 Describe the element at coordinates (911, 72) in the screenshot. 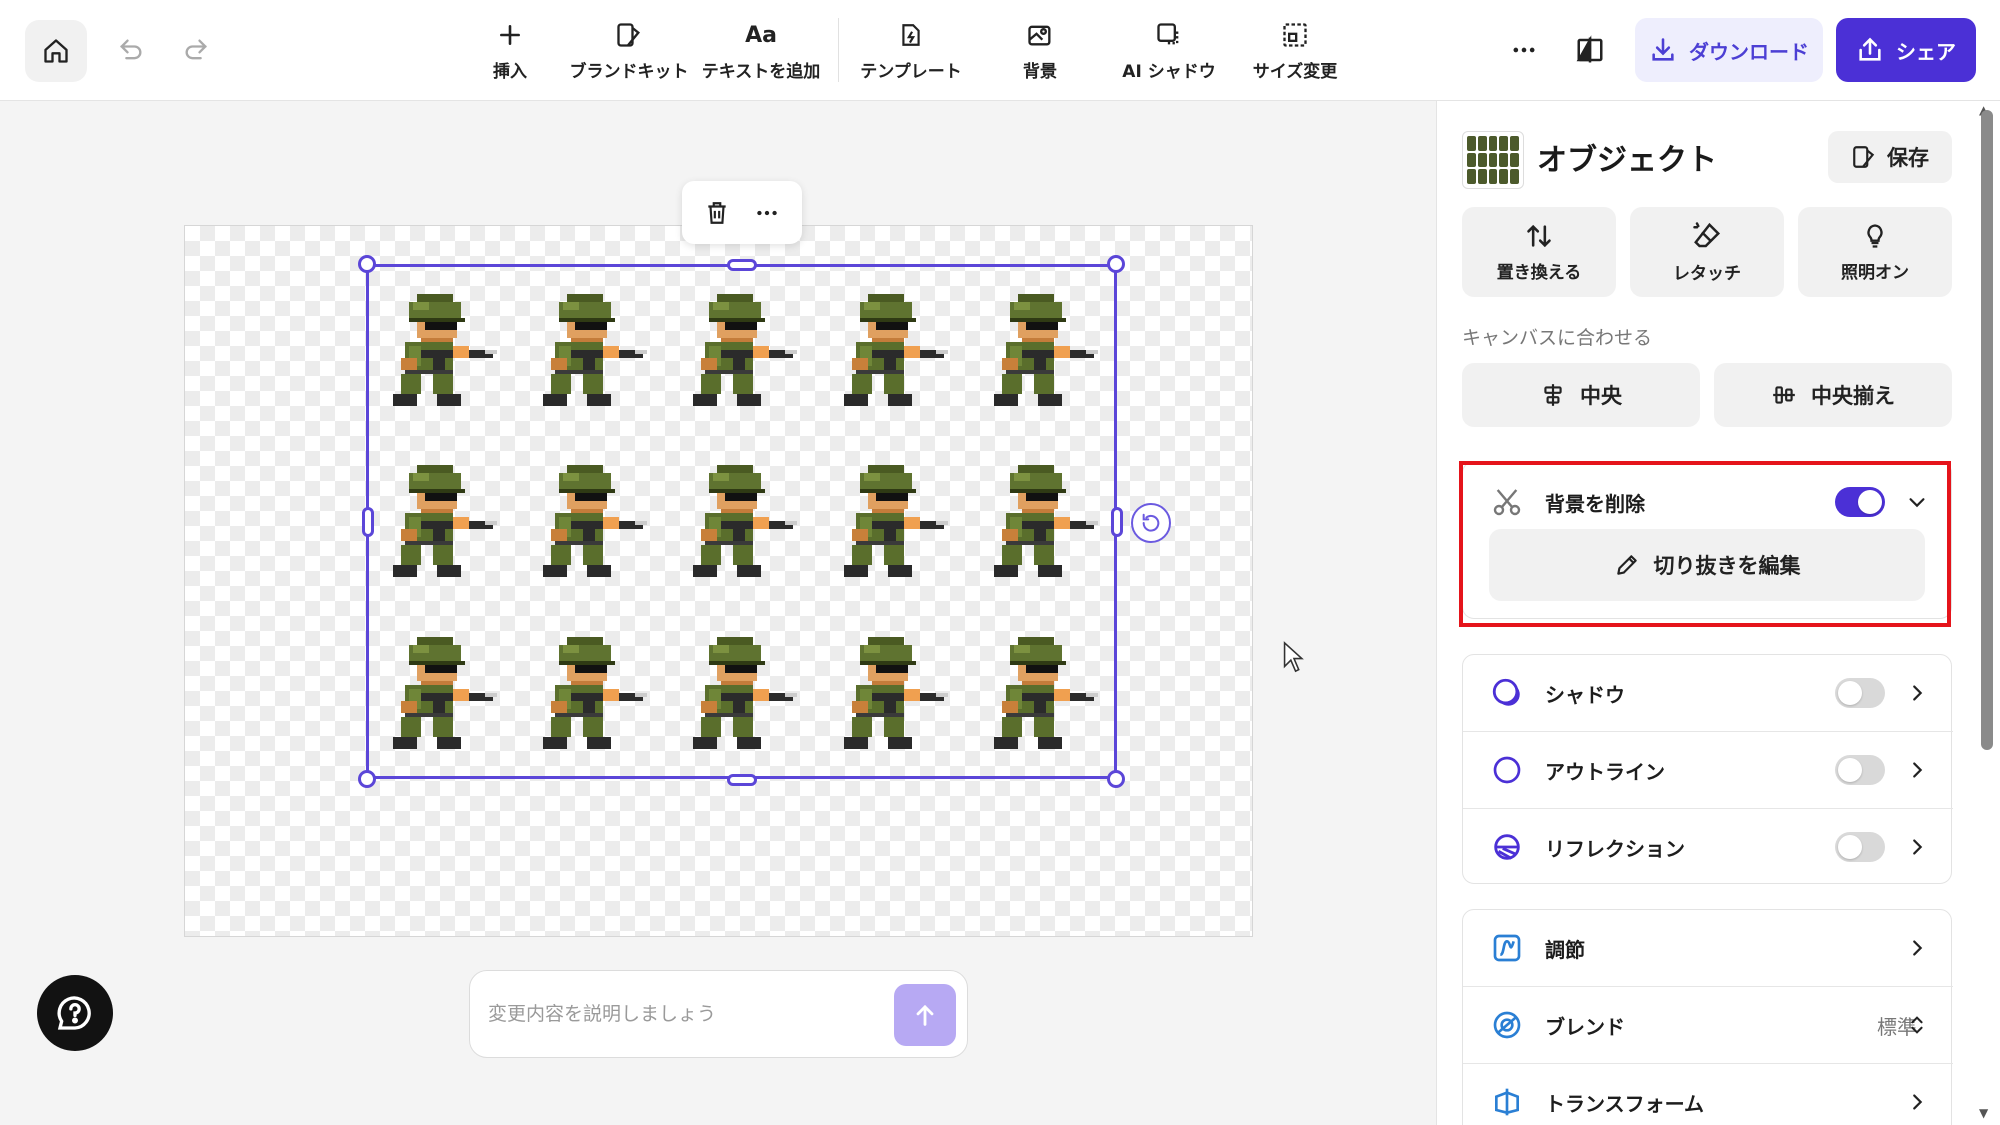

I see `tool-template-label: テンプレート` at that location.